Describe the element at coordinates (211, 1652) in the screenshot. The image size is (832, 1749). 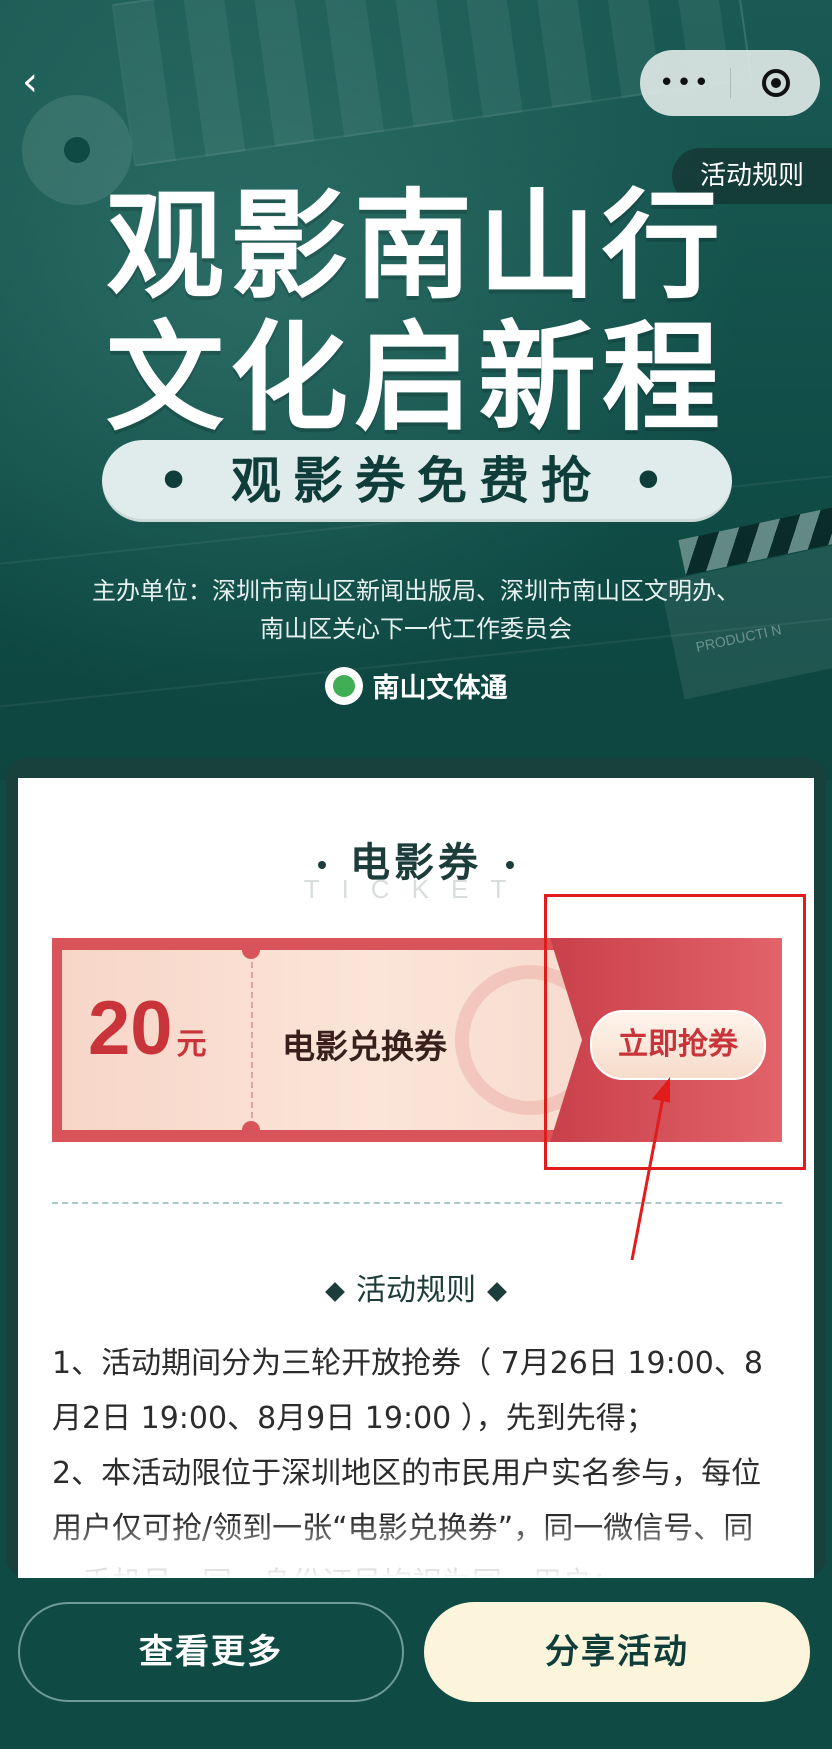
I see `view-more-button: 查看更多` at that location.